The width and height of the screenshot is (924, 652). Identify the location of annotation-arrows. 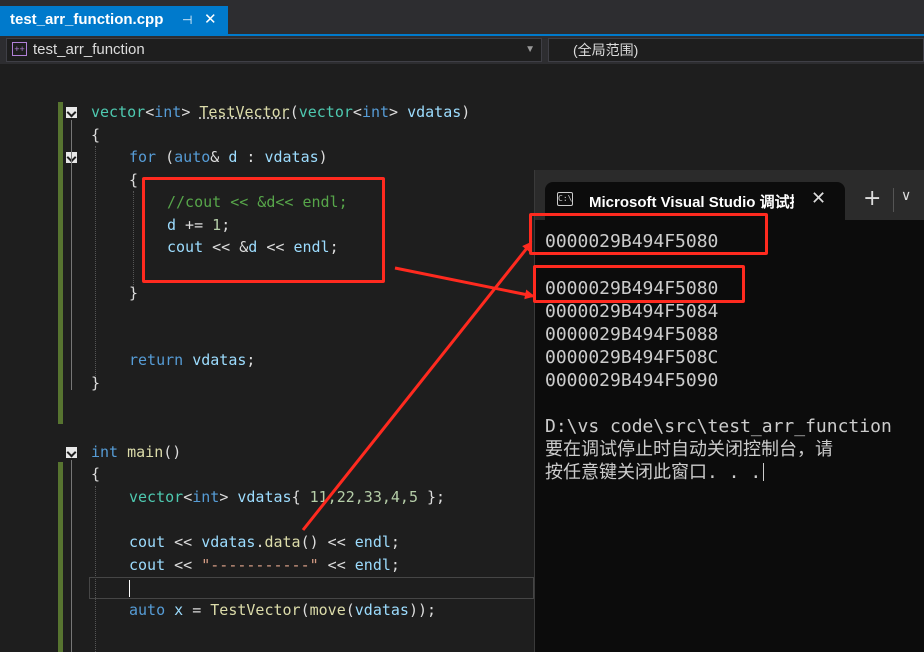
(418, 386).